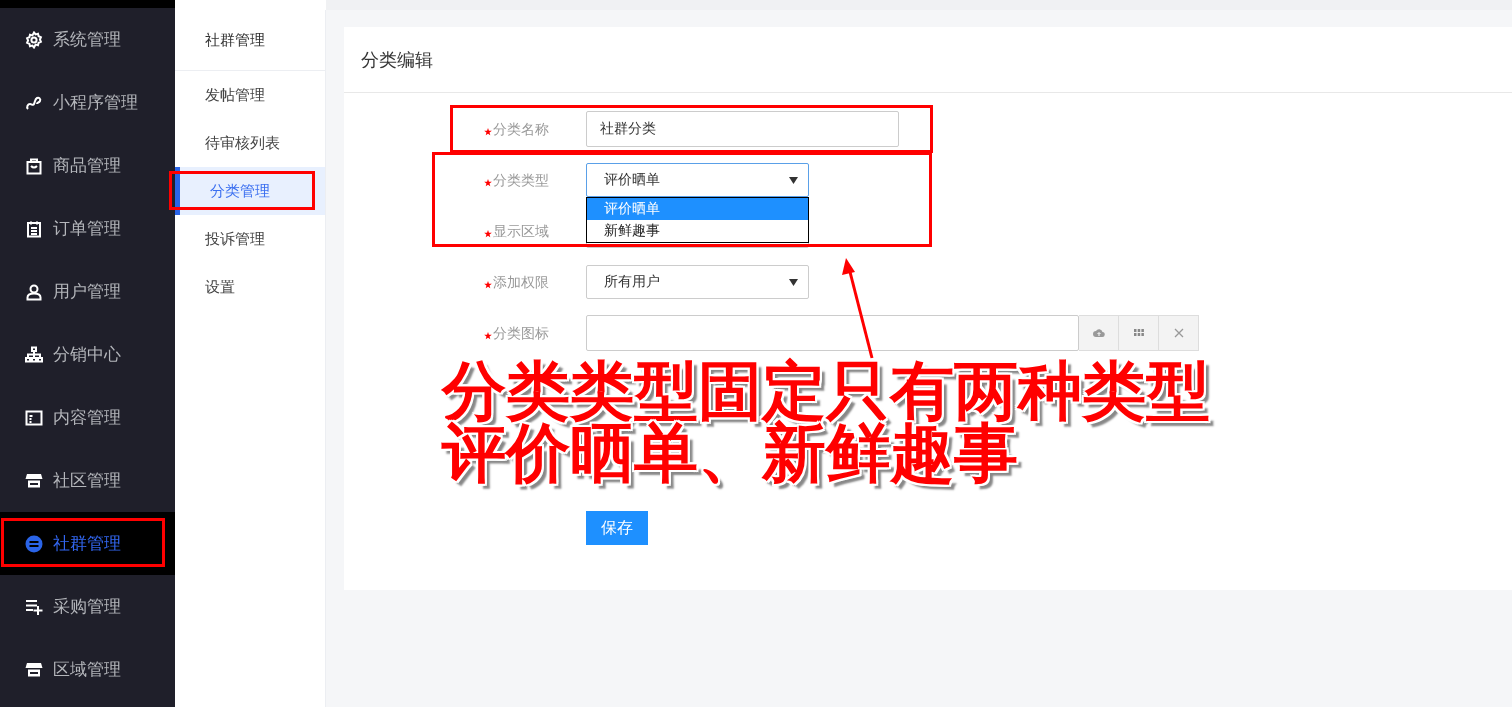 The image size is (1512, 707). I want to click on submenu-item: 设置, so click(250, 287).